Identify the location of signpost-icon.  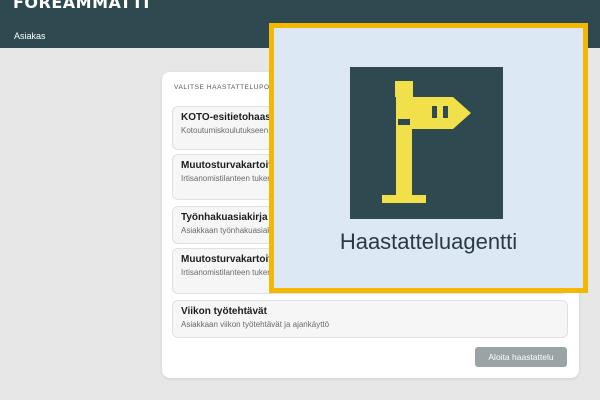
(426, 142).